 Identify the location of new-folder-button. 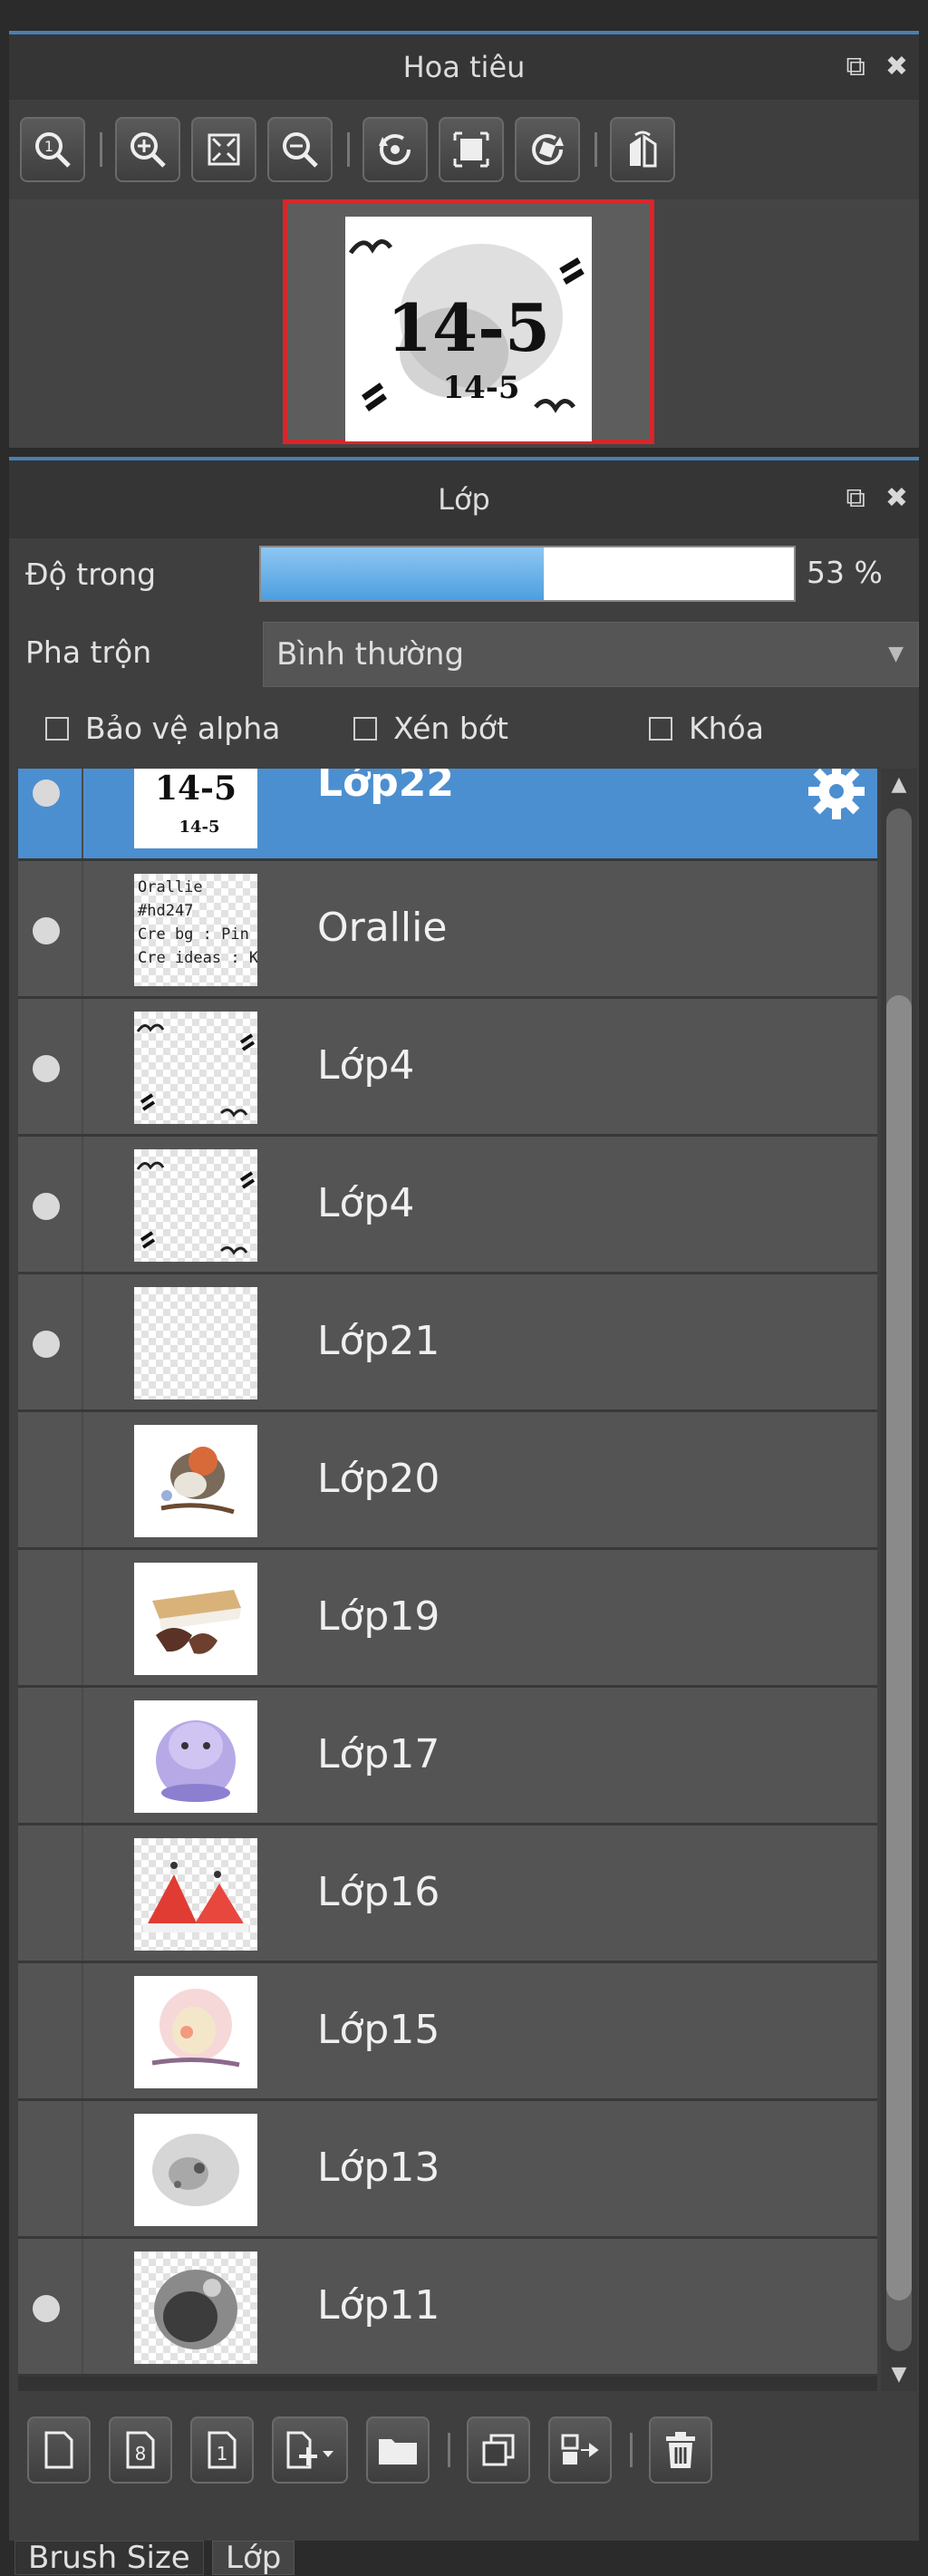
(398, 2450).